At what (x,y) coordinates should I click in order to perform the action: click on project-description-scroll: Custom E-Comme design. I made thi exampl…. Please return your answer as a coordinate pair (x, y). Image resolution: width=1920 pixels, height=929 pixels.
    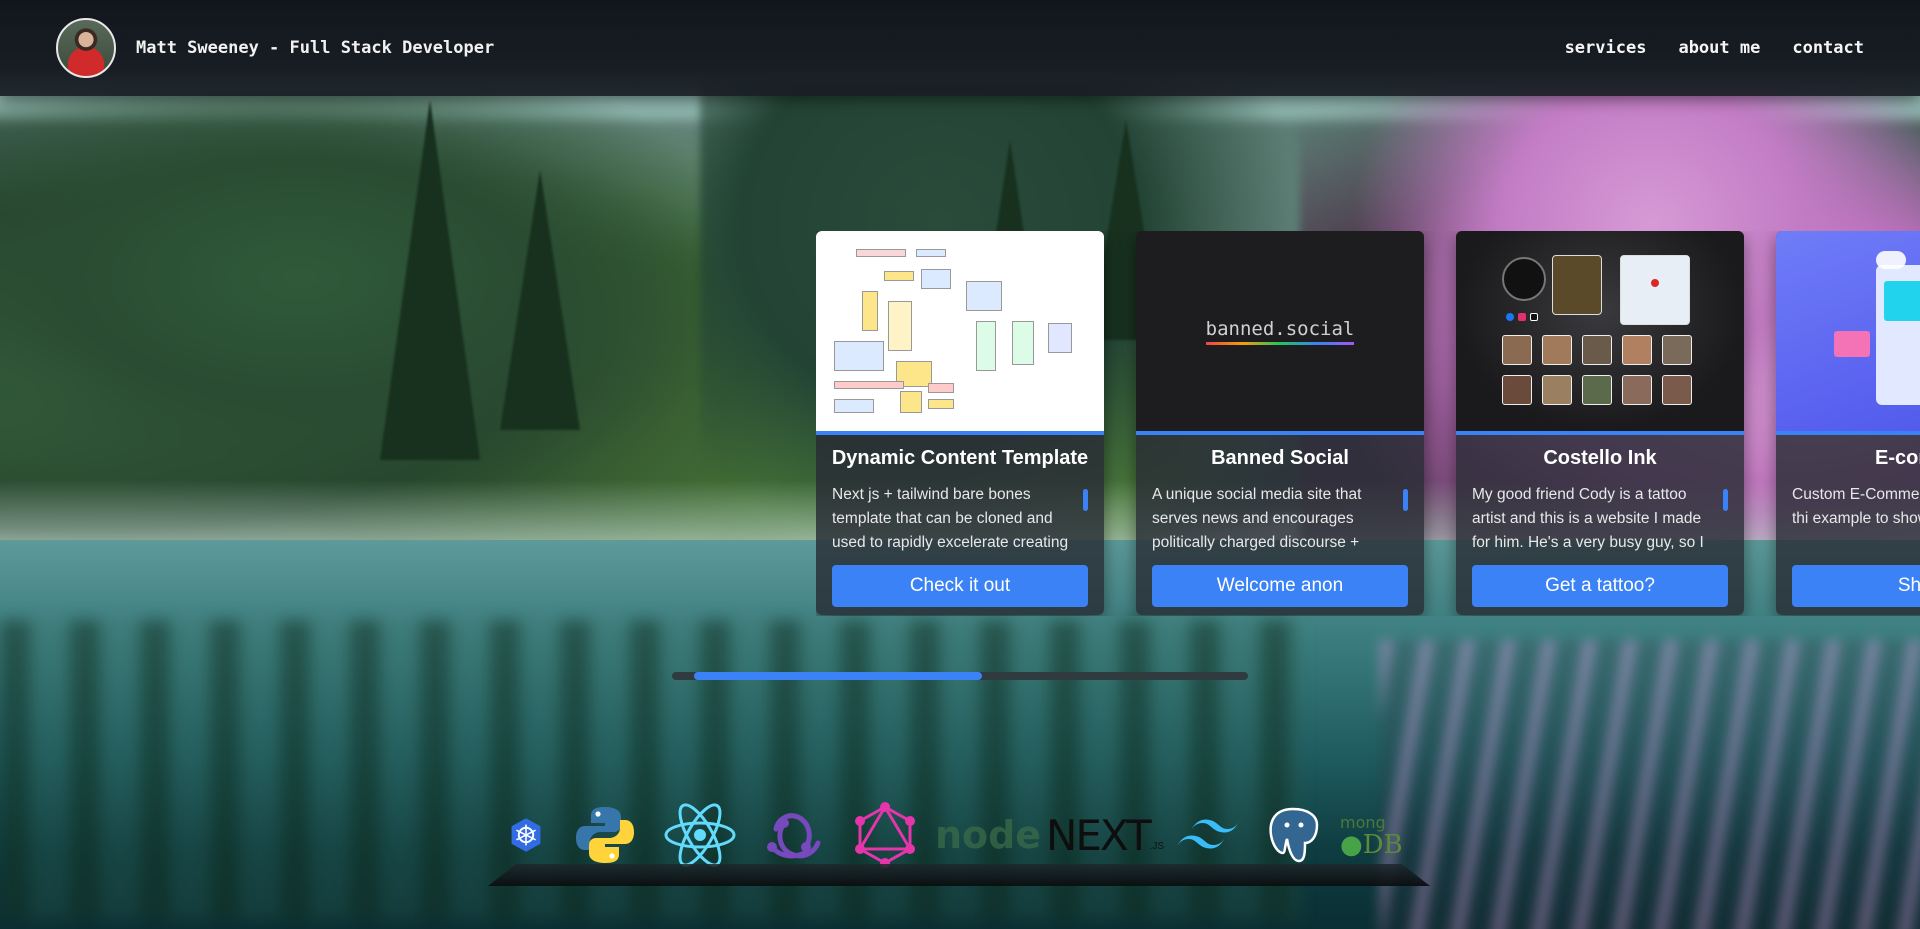
    Looking at the image, I should click on (1856, 519).